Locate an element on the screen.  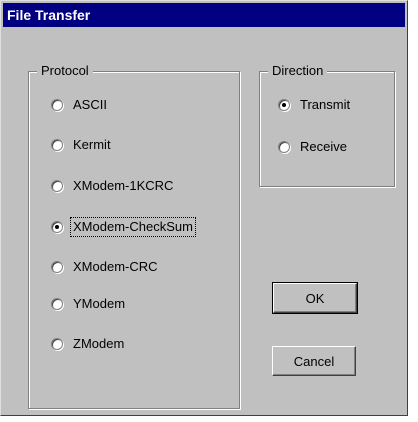
protocol-option-ascii: ASCII is located at coordinates (80, 105).